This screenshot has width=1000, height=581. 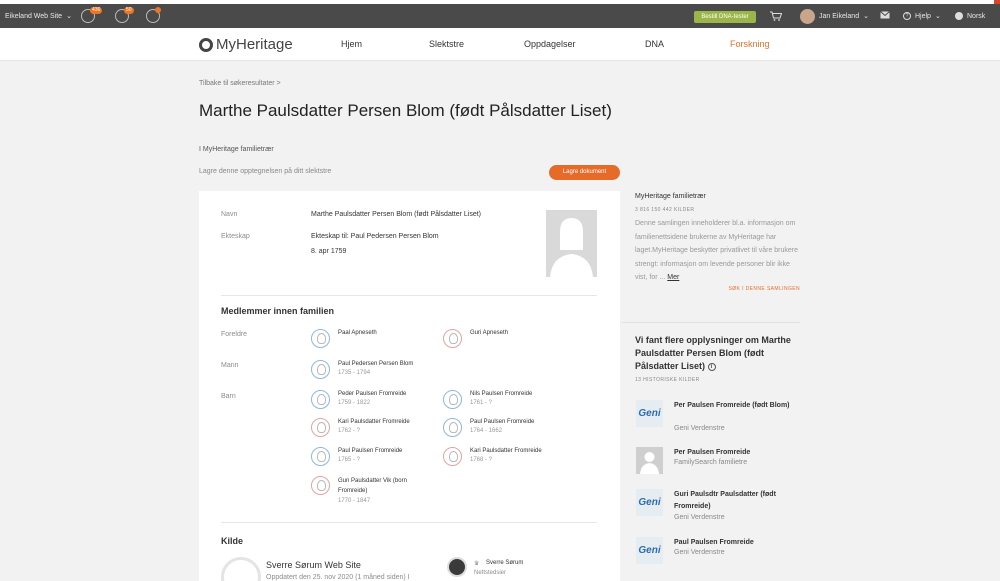 What do you see at coordinates (329, 251) in the screenshot?
I see `marriage-date: 8. apr 1759` at bounding box center [329, 251].